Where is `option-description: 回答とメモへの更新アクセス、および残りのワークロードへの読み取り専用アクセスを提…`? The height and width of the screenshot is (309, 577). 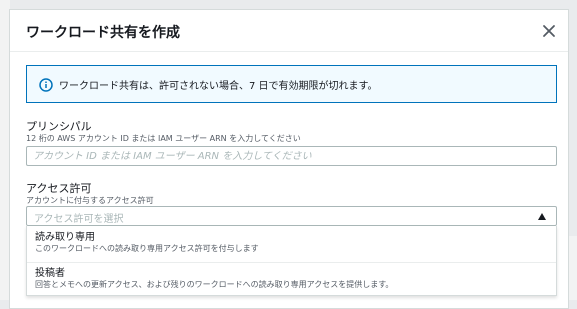 option-description: 回答とメモへの更新アクセス、および残りのワークロードへの読み取り専用アクセスを提… is located at coordinates (214, 284).